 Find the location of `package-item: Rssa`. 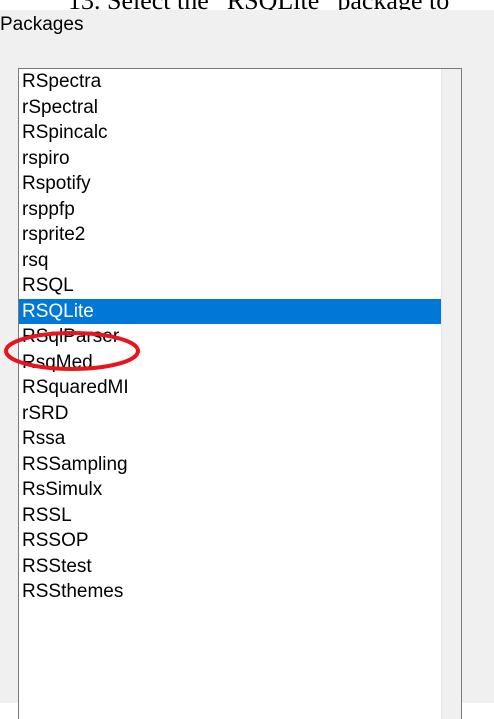

package-item: Rssa is located at coordinates (230, 439).